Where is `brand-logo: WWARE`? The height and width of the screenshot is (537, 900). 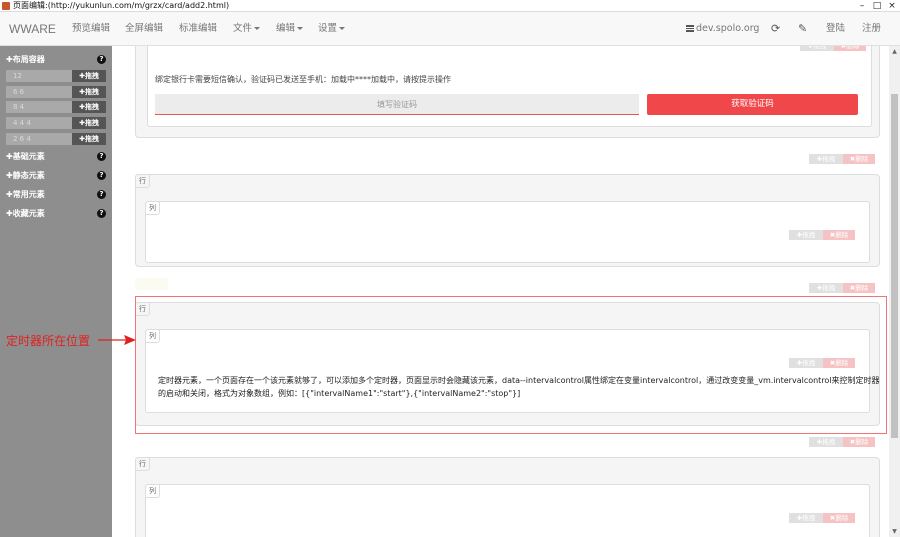 brand-logo: WWARE is located at coordinates (32, 29).